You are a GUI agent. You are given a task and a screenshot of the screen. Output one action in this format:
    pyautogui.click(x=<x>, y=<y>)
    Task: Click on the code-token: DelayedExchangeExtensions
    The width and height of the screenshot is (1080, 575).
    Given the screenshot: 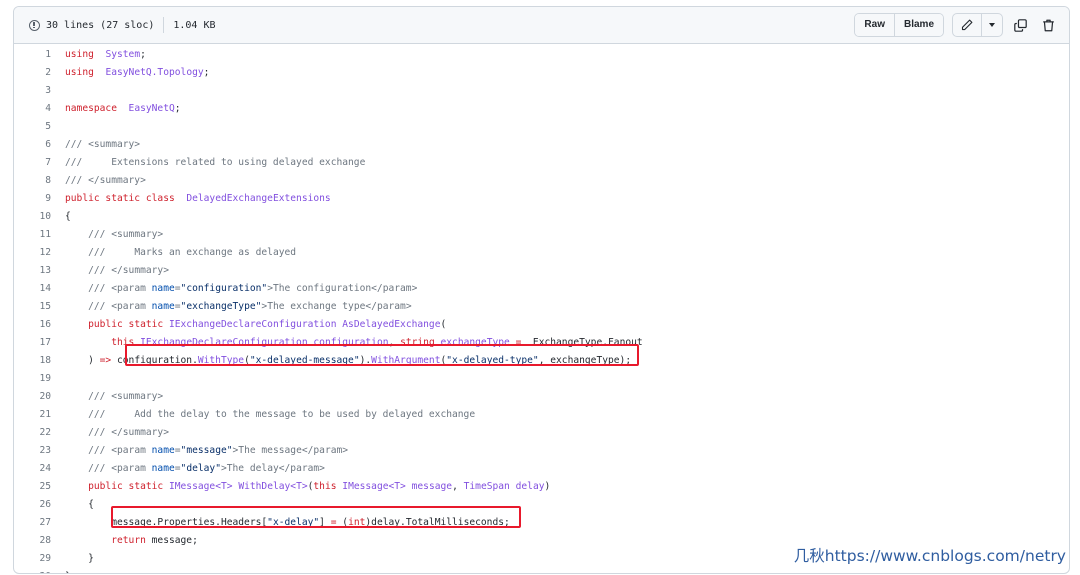 What is the action you would take?
    pyautogui.click(x=258, y=198)
    